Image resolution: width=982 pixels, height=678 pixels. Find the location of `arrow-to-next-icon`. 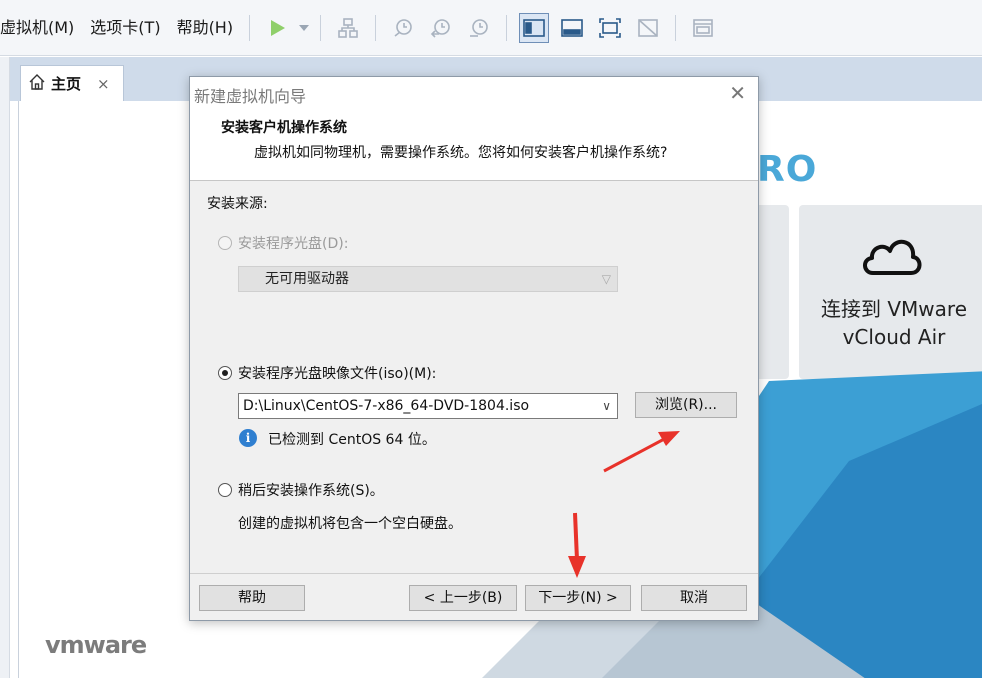

arrow-to-next-icon is located at coordinates (577, 545).